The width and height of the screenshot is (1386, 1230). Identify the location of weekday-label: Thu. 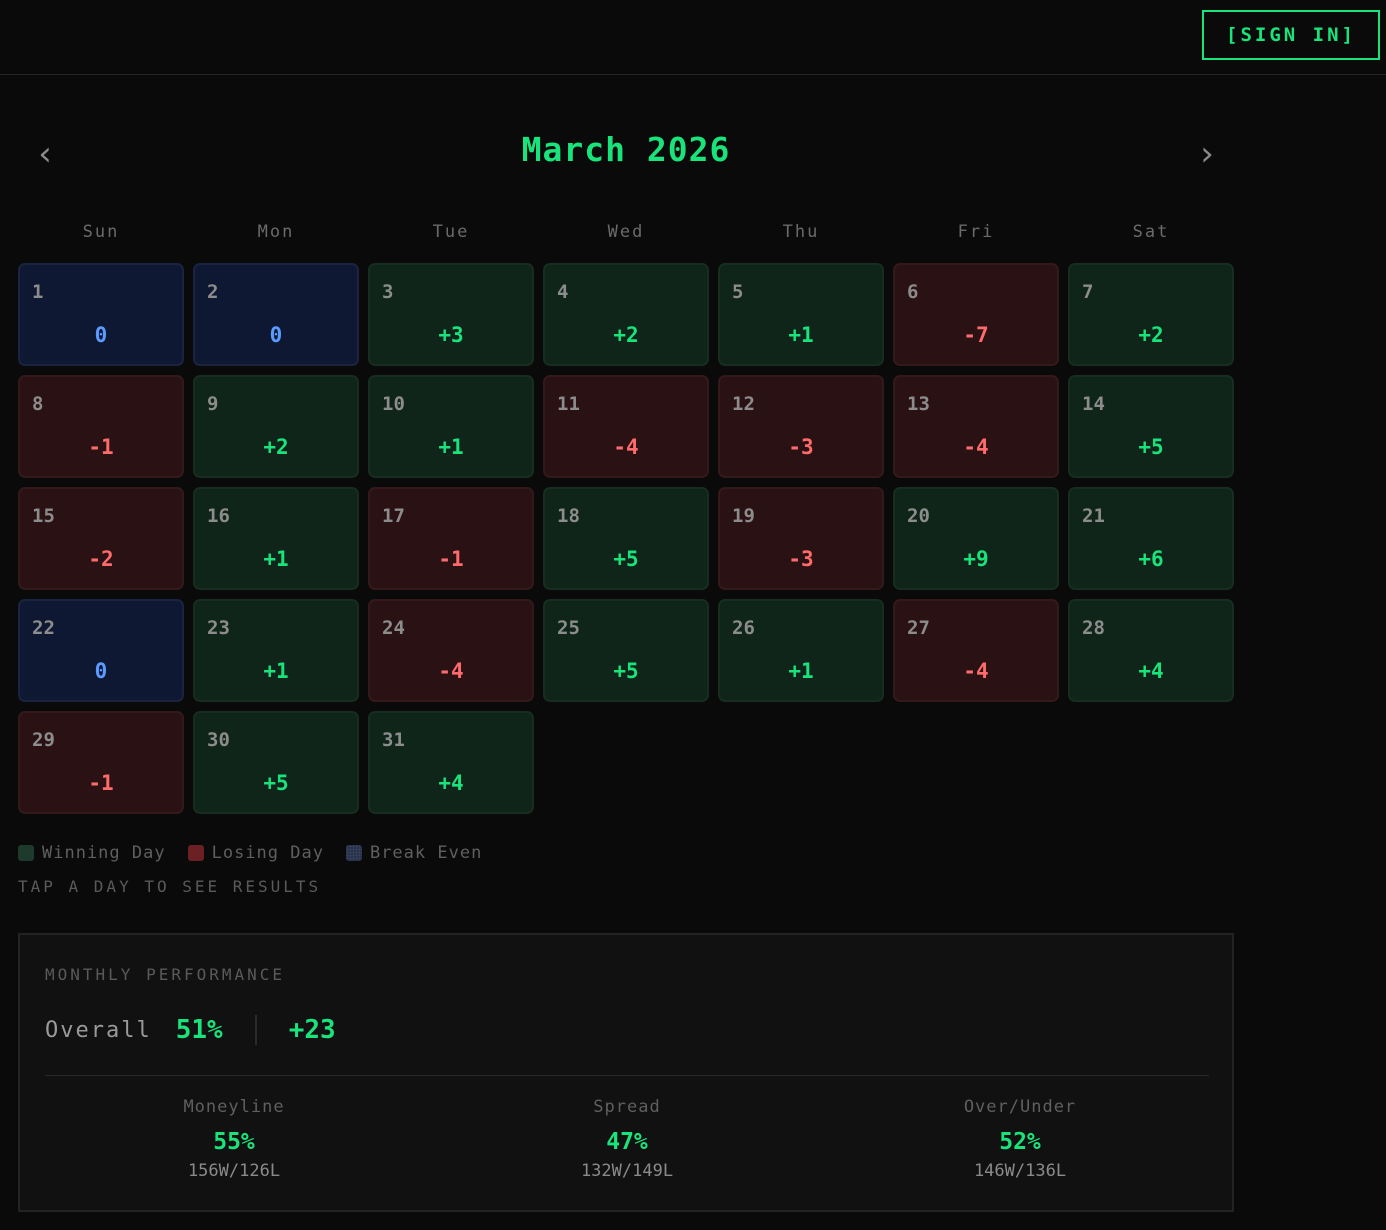
(801, 232).